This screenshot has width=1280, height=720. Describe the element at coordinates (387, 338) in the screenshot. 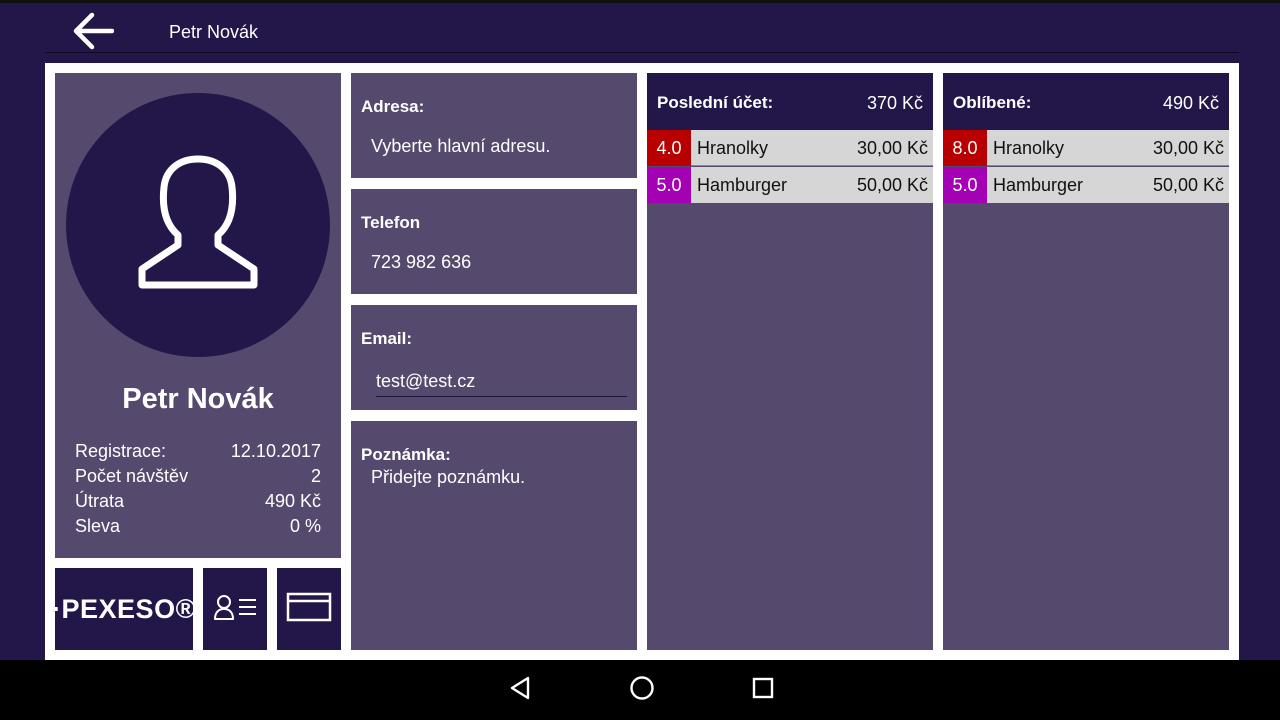

I see `email-label: Email:` at that location.